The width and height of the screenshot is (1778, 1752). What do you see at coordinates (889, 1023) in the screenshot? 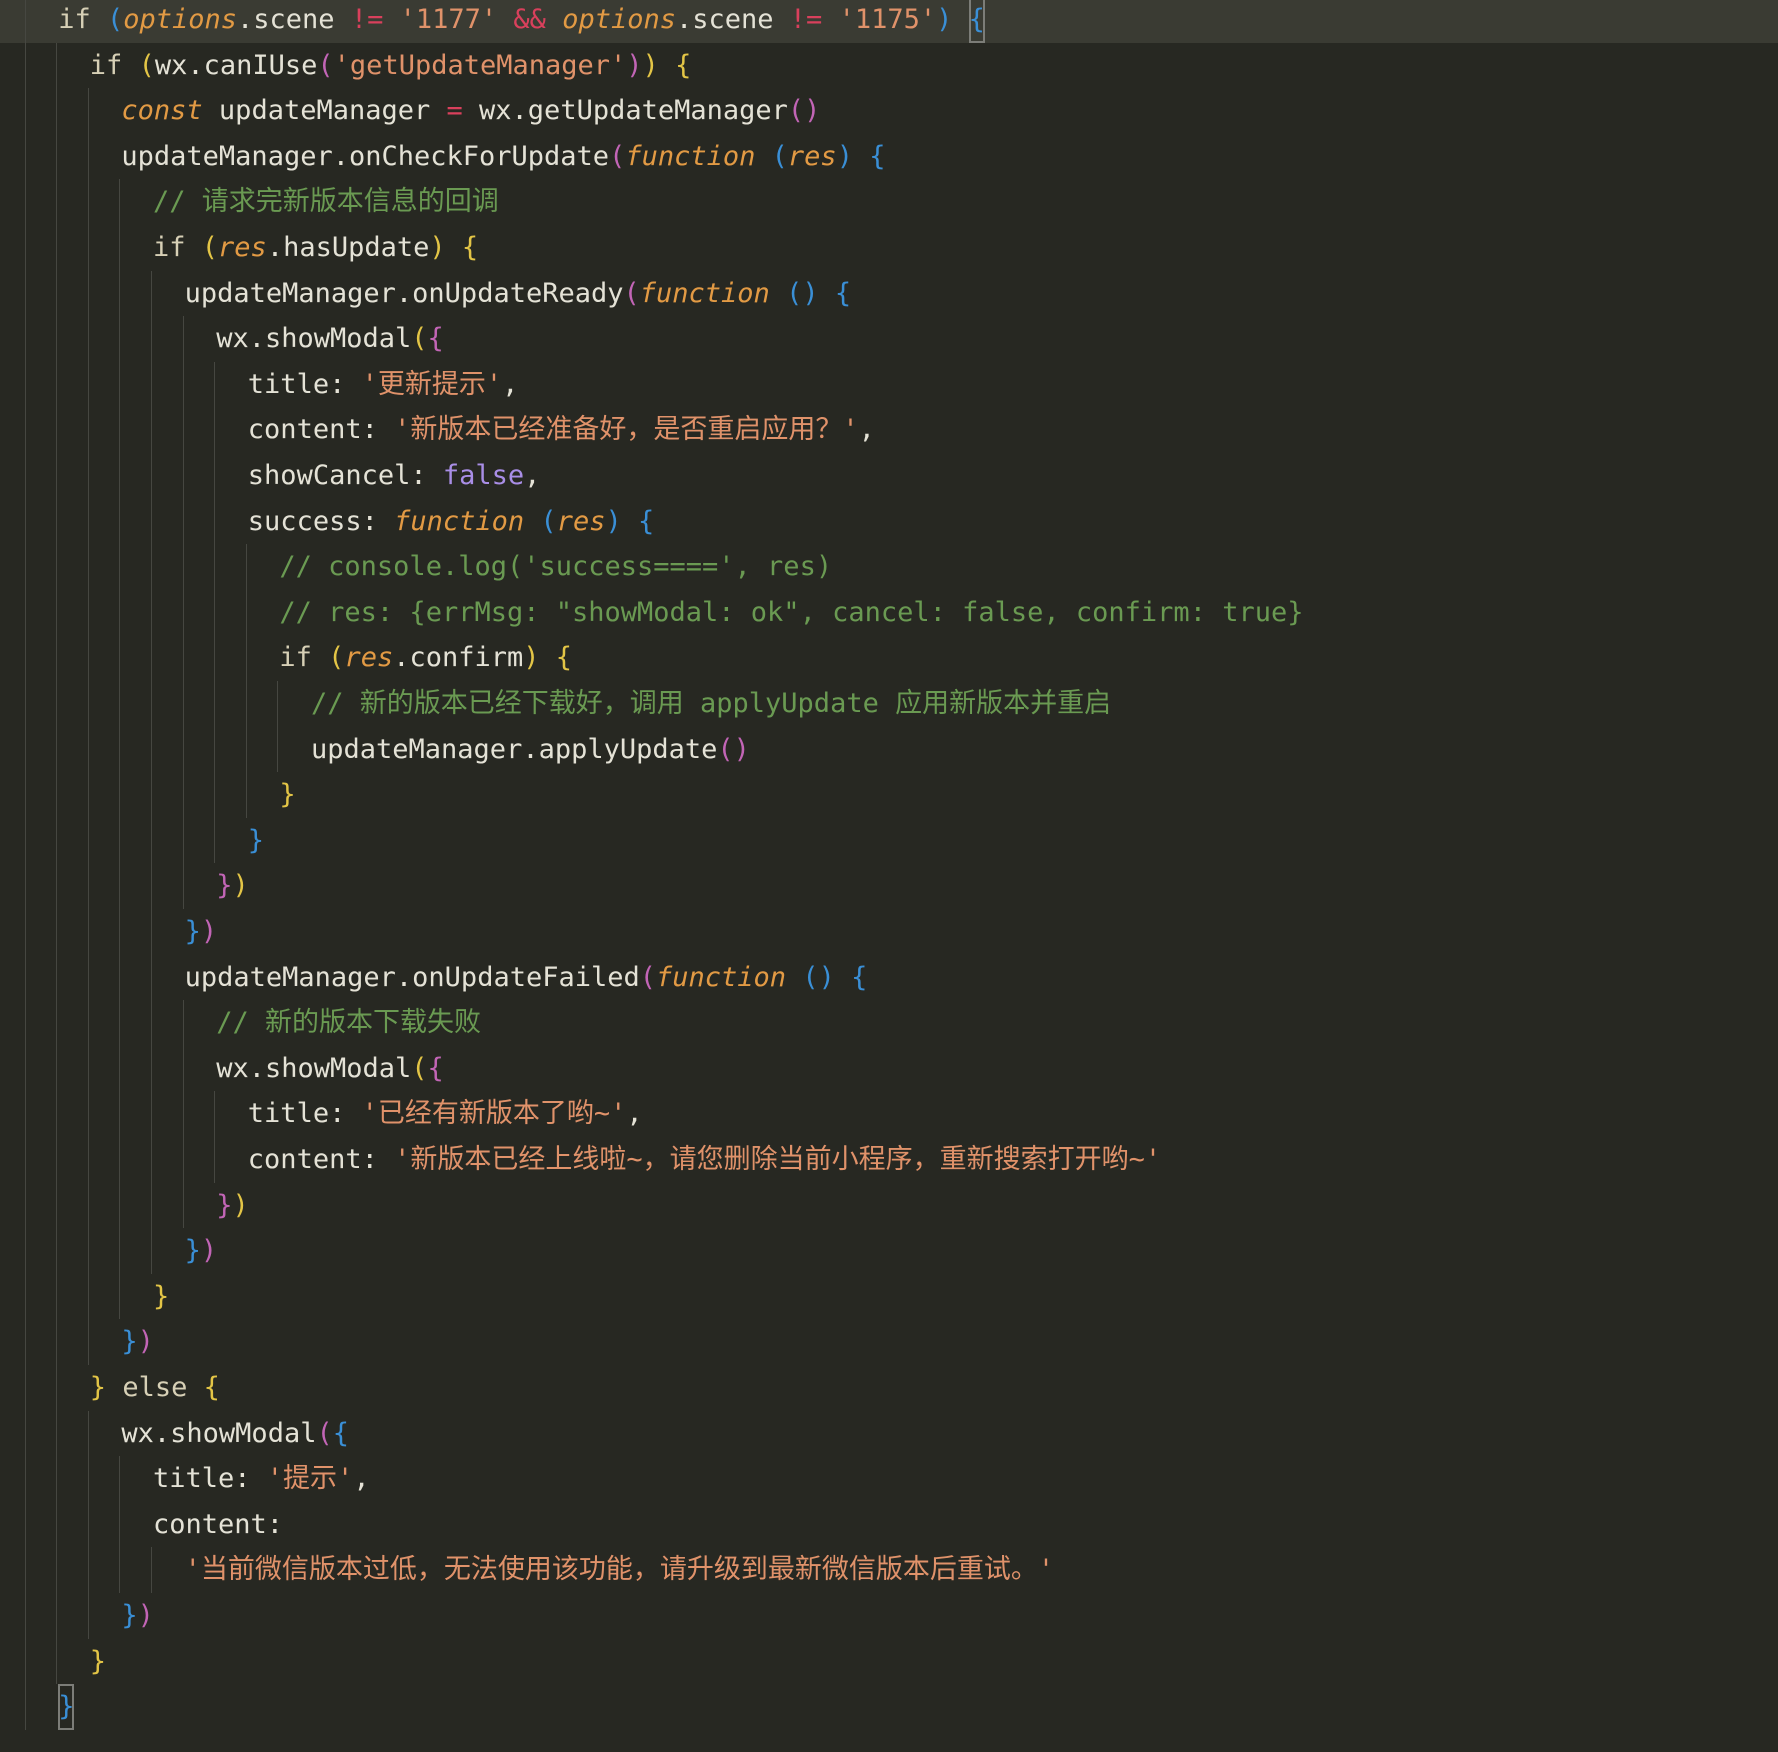
I see `code-line: // 新的版本下载失败` at bounding box center [889, 1023].